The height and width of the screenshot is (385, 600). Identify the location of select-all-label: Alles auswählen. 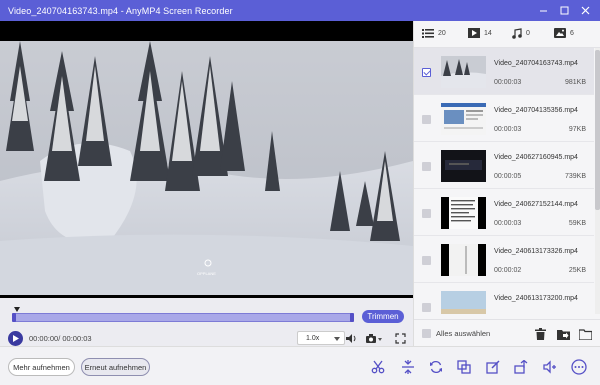
(463, 333).